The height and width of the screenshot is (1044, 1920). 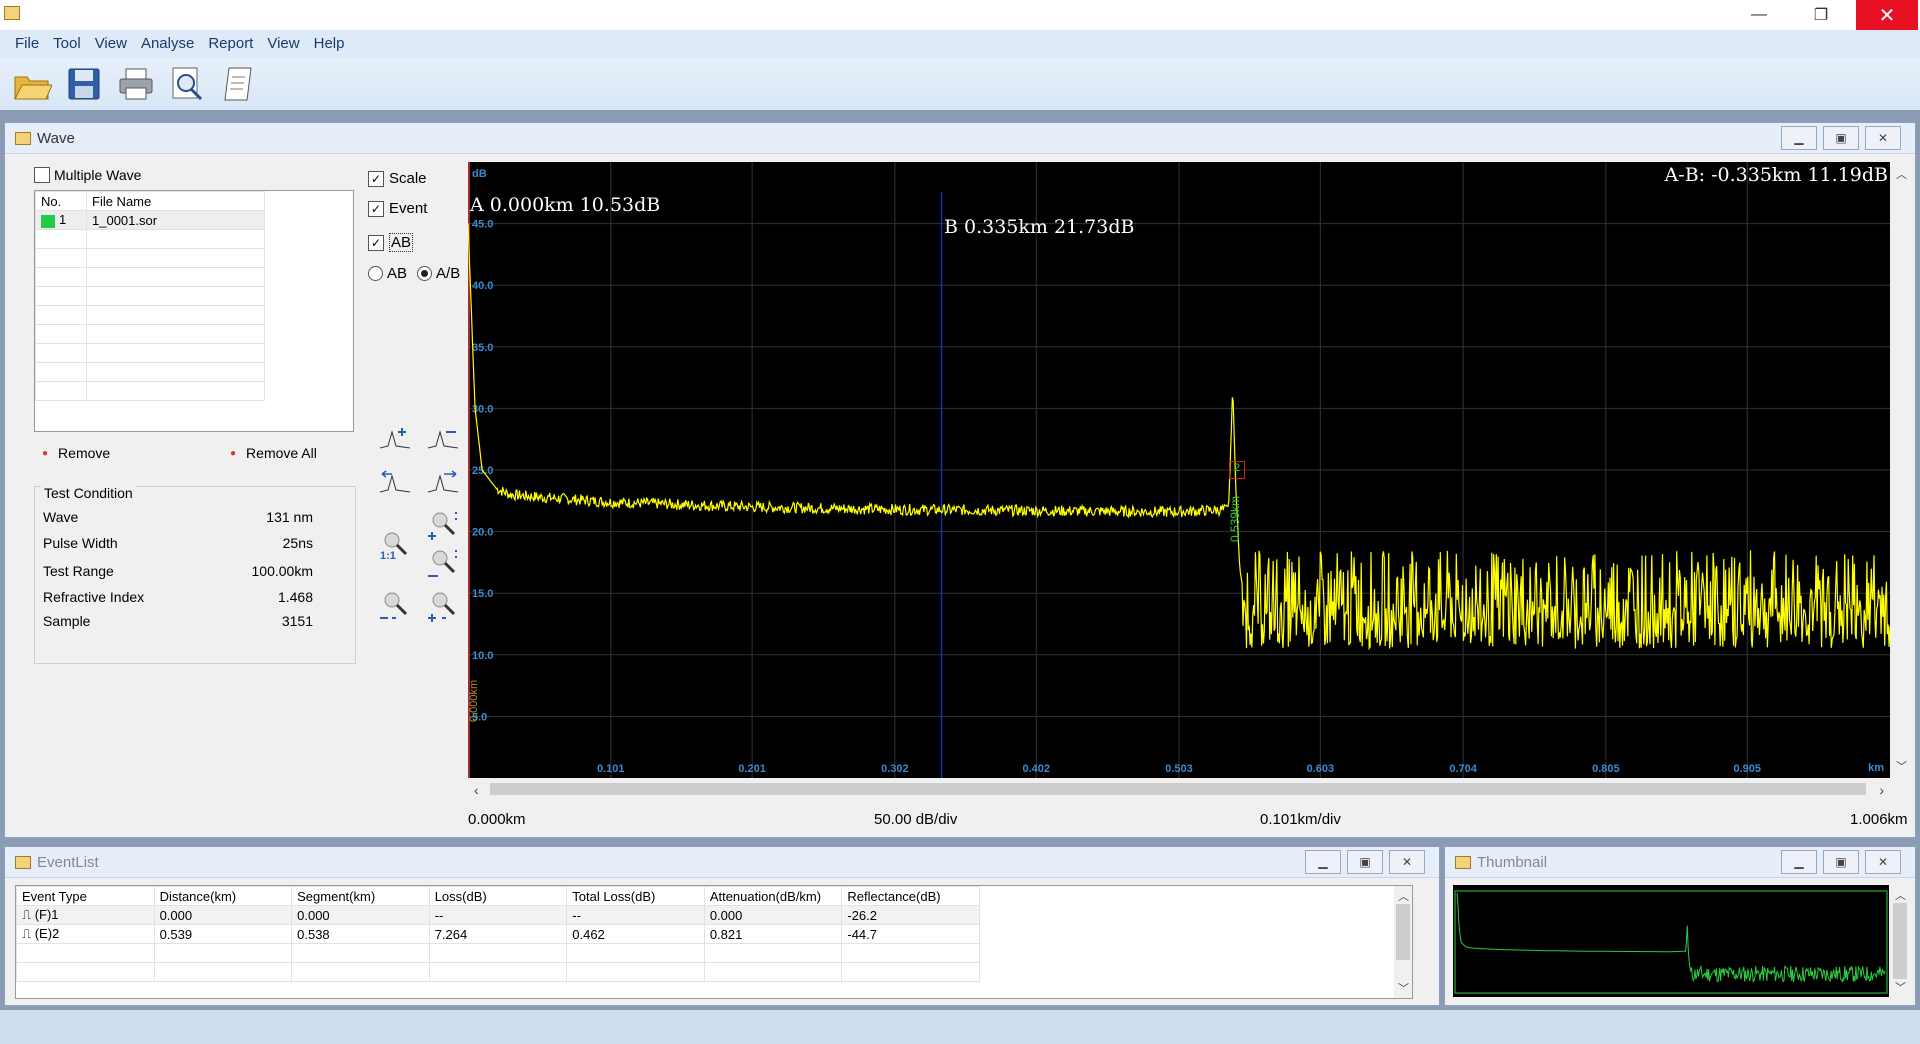 What do you see at coordinates (1841, 138) in the screenshot?
I see `wave-restore-button: ▣` at bounding box center [1841, 138].